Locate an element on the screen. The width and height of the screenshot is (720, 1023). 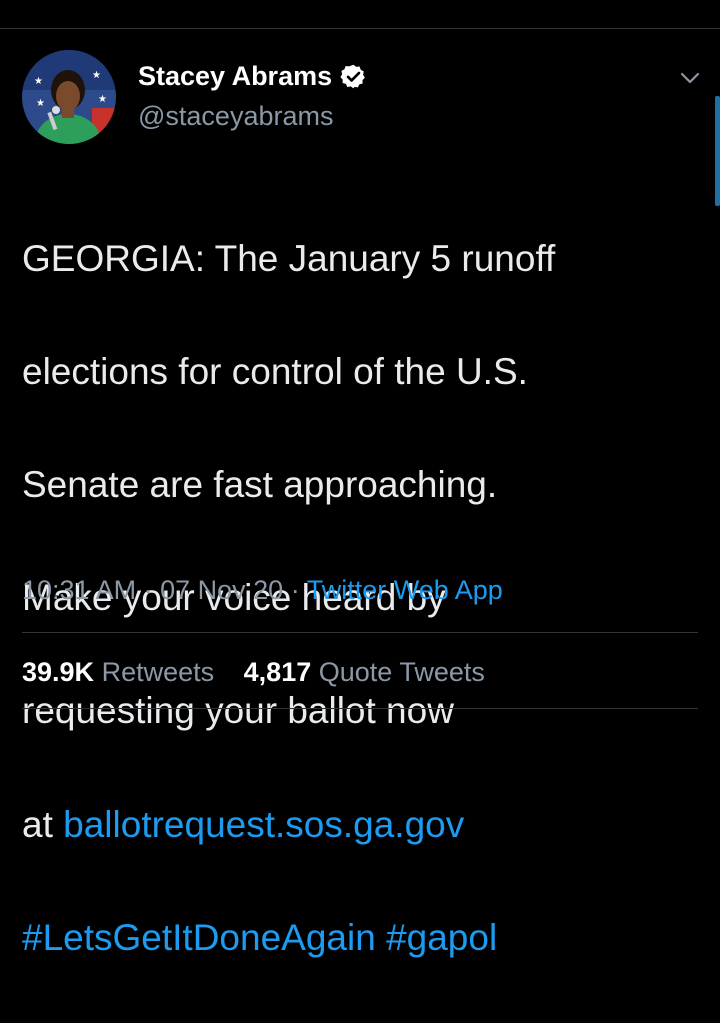
hashtag-gapol: #gapol is located at coordinates (441, 937).